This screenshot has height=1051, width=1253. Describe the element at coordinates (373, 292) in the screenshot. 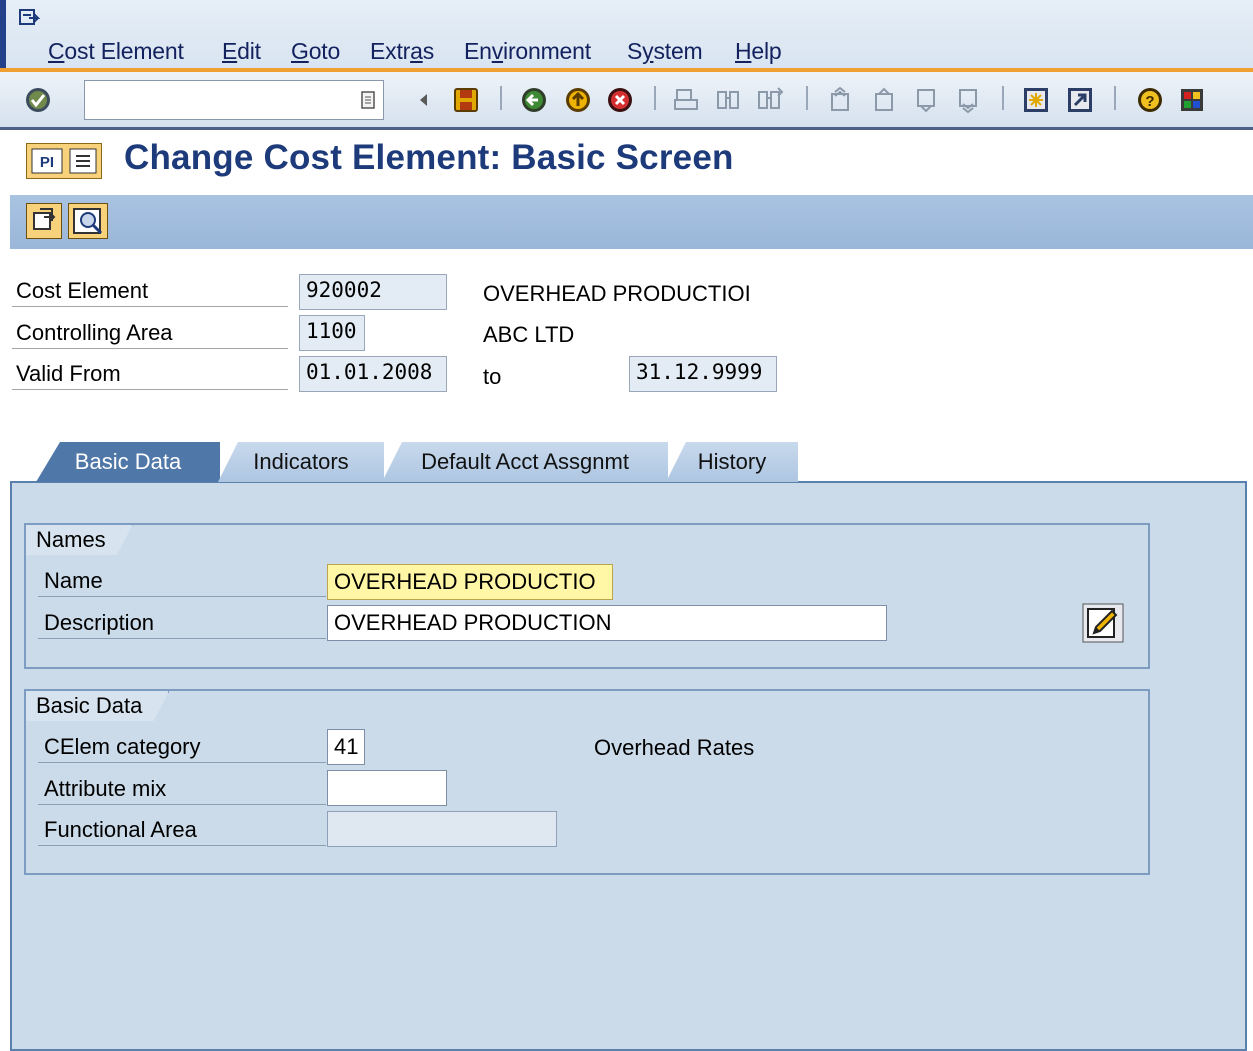

I see `cost-element-field: 920002` at that location.